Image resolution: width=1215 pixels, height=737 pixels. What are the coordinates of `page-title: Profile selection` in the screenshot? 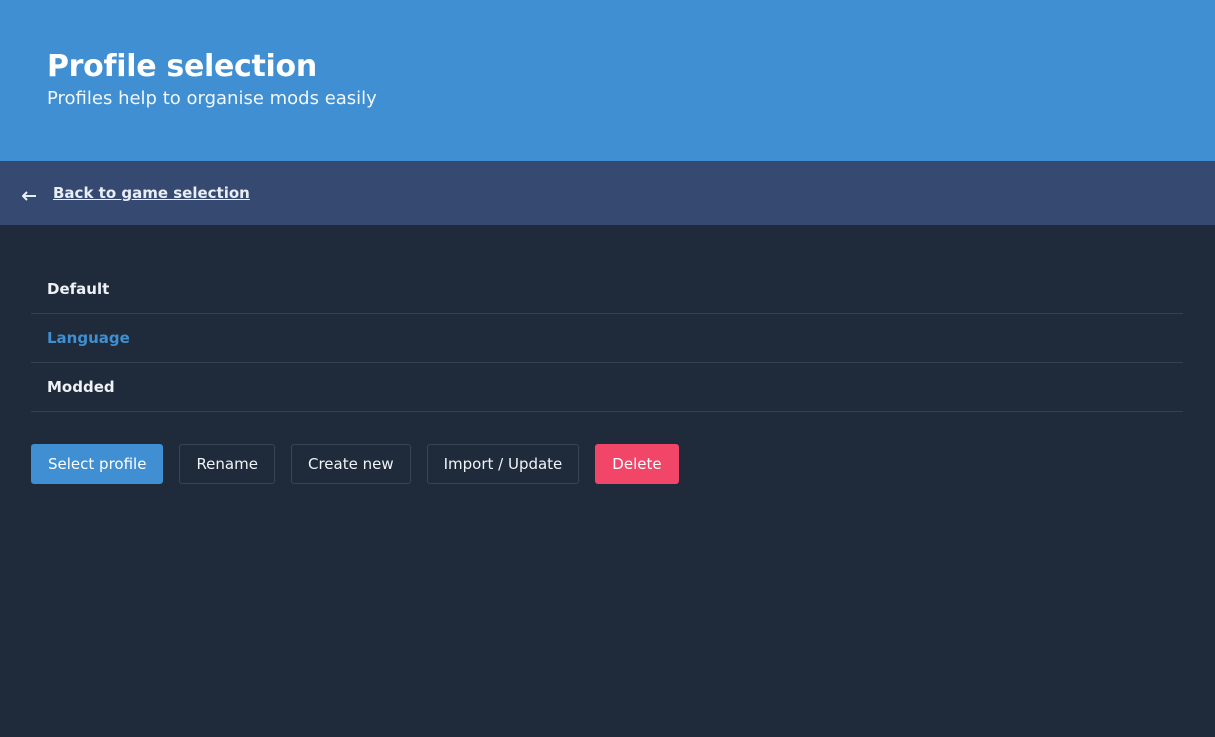 It's located at (182, 66).